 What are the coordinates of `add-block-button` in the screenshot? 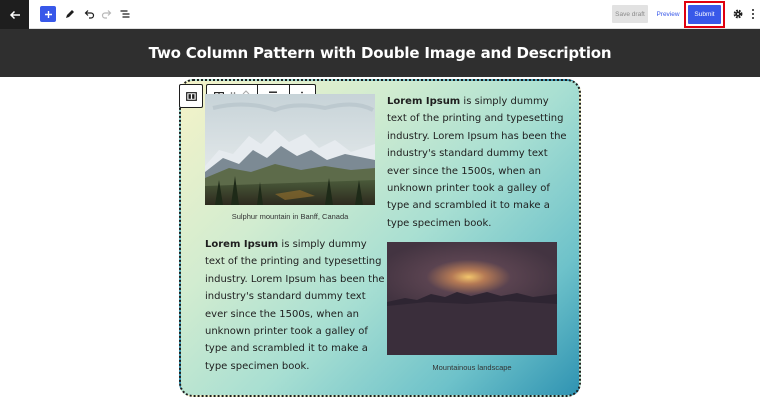 It's located at (48, 14).